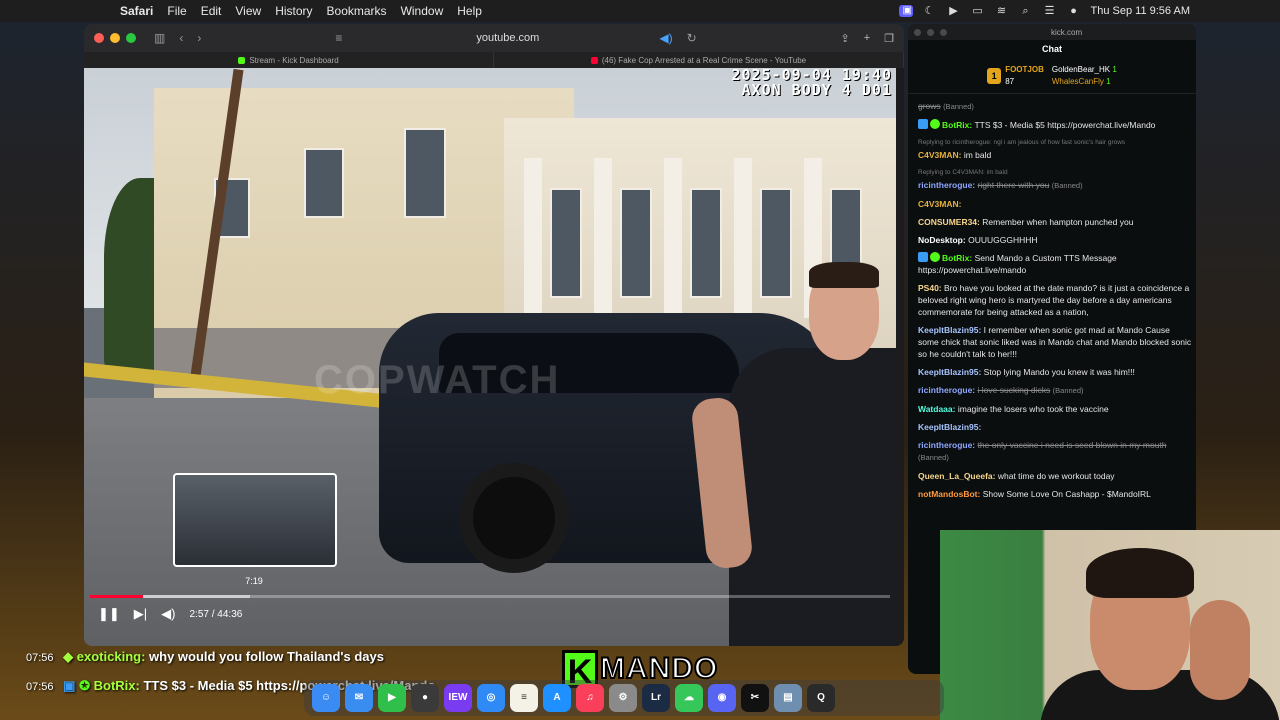 This screenshot has height=720, width=1280. I want to click on next-video-icon: ▶|, so click(140, 614).